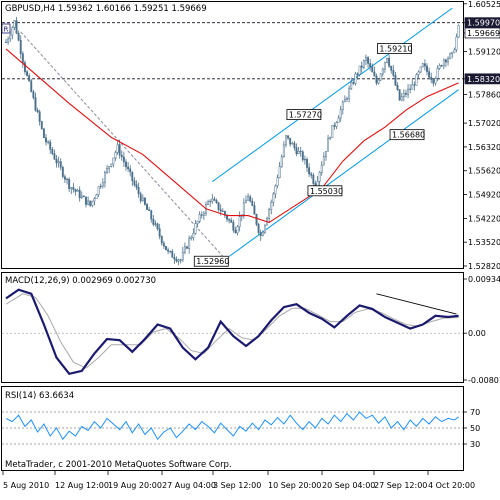  Describe the element at coordinates (135, 485) in the screenshot. I see `time-tick-label: 19 Aug 20:00` at that location.